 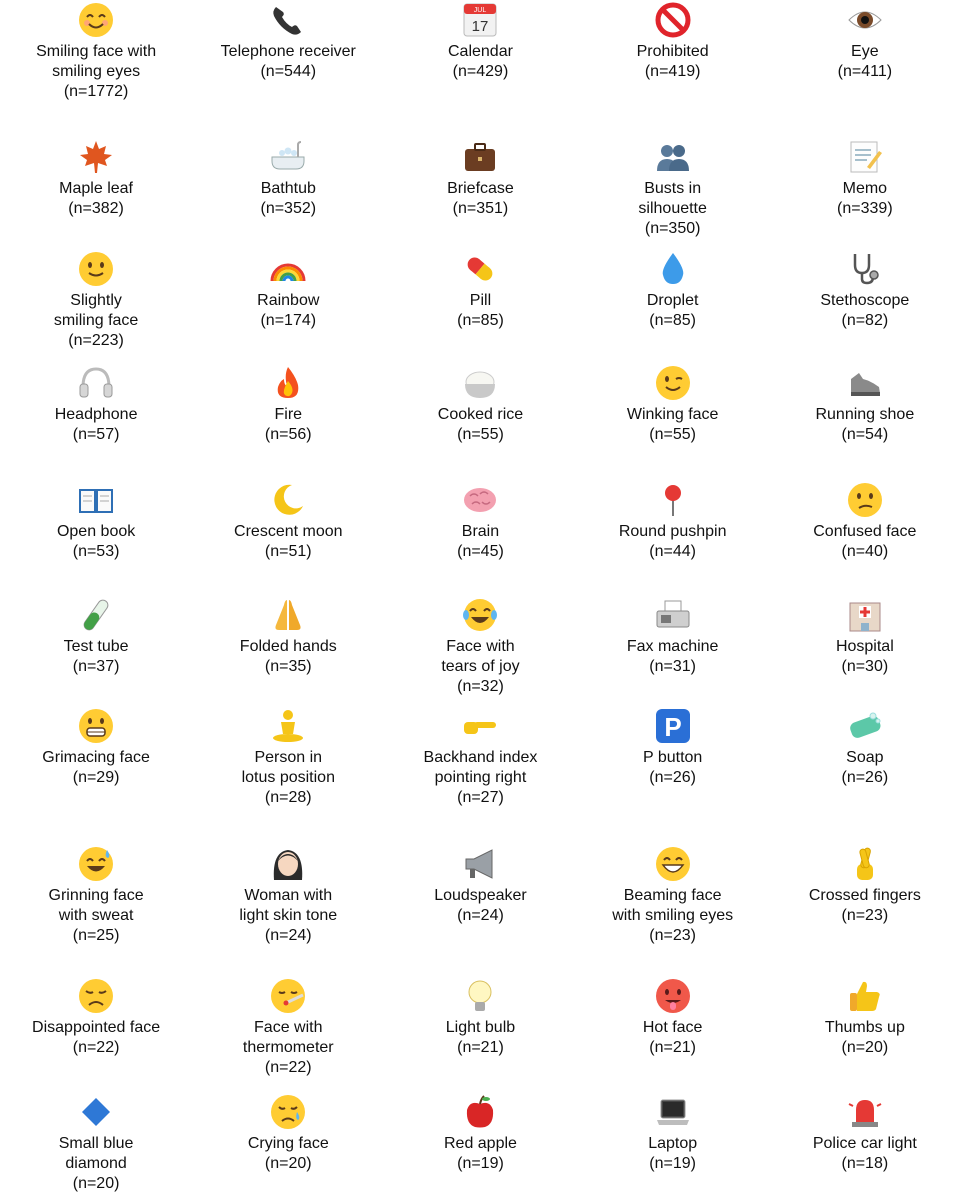 I want to click on emoji-cell: JUL 17 Calendar (n=429), so click(x=480, y=68).